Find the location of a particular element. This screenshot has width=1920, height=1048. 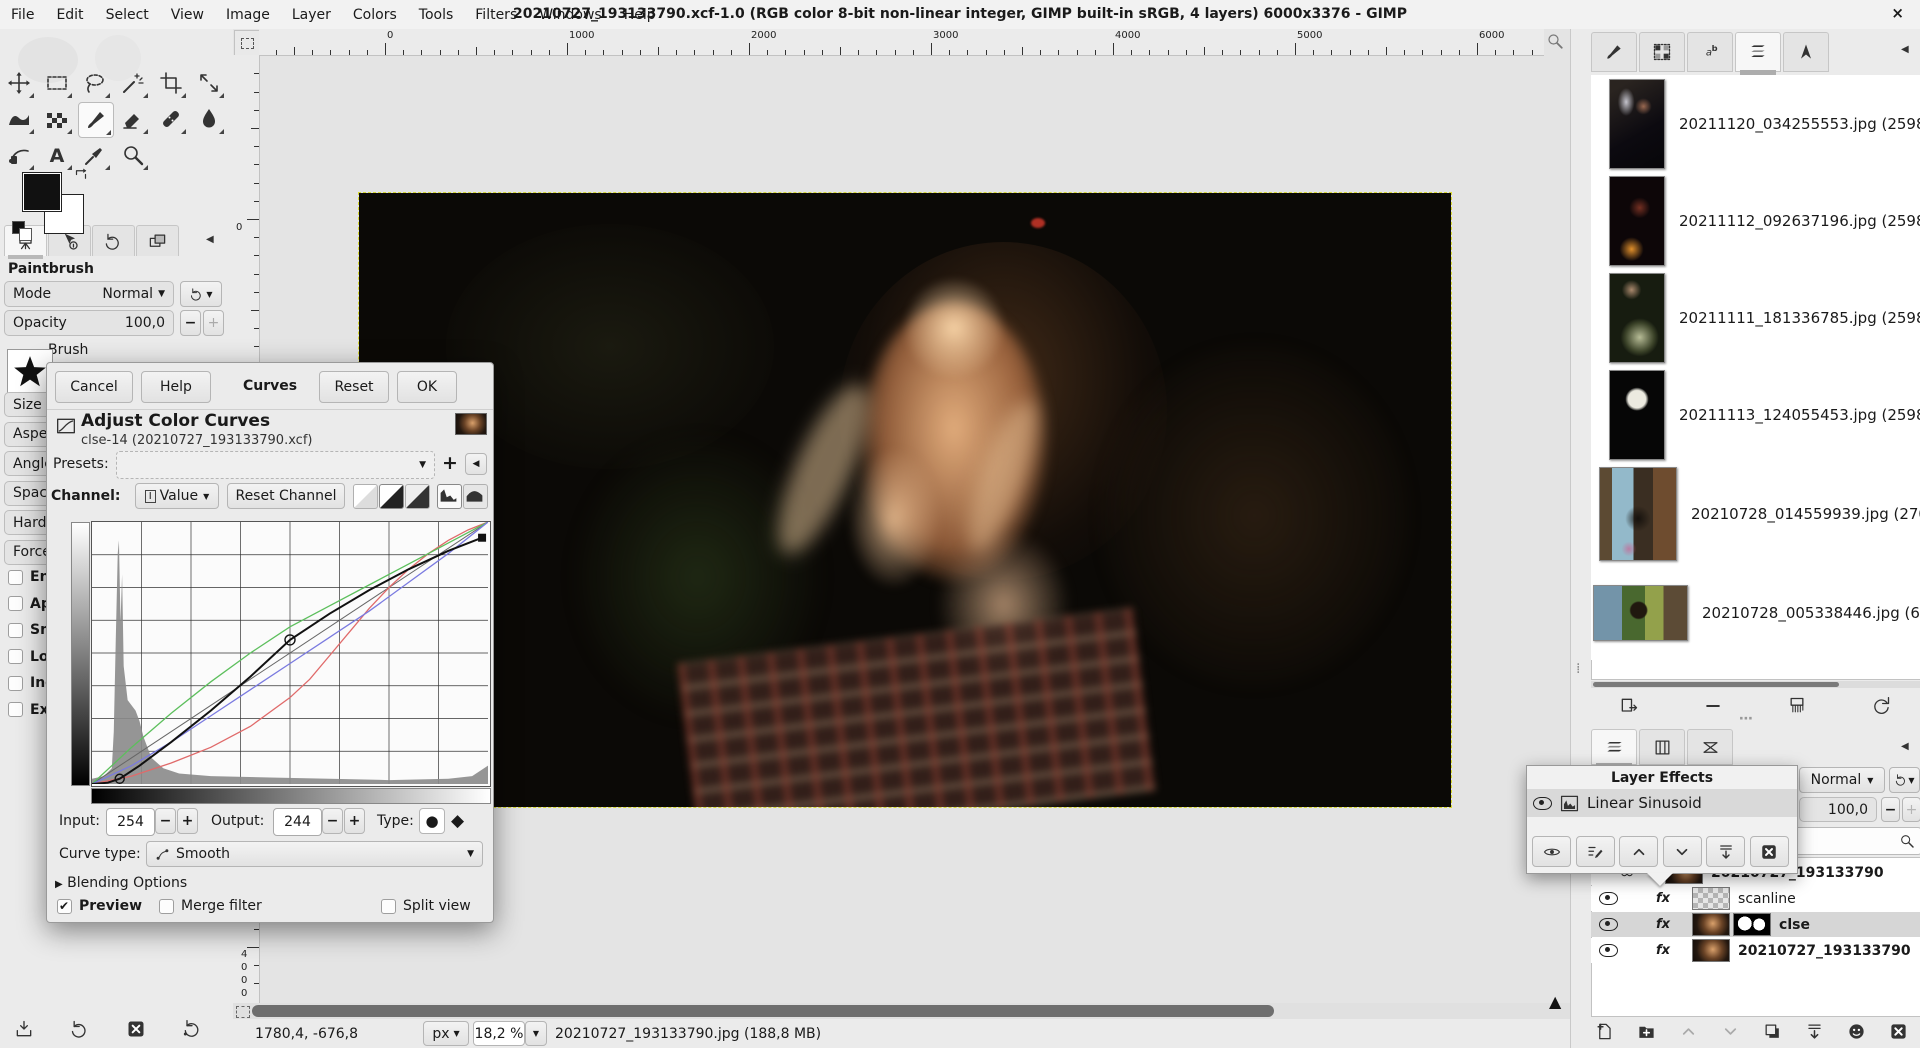

input-value-field: 254 is located at coordinates (130, 822).